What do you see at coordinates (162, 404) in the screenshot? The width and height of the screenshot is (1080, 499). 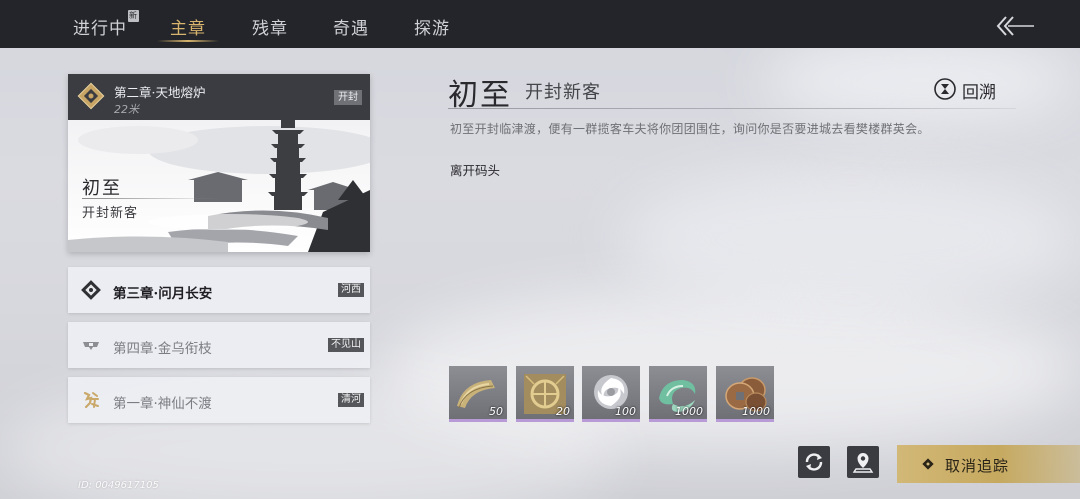 I see `chapter-row-label: 第一章·神仙不渡` at bounding box center [162, 404].